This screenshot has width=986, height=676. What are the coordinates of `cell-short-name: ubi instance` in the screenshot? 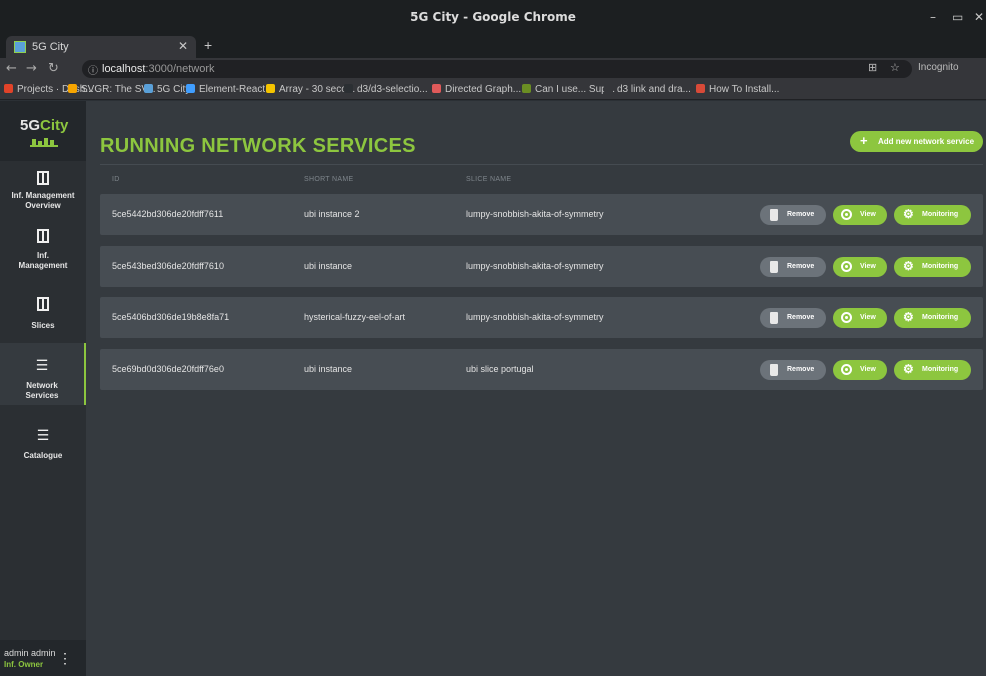 It's located at (328, 369).